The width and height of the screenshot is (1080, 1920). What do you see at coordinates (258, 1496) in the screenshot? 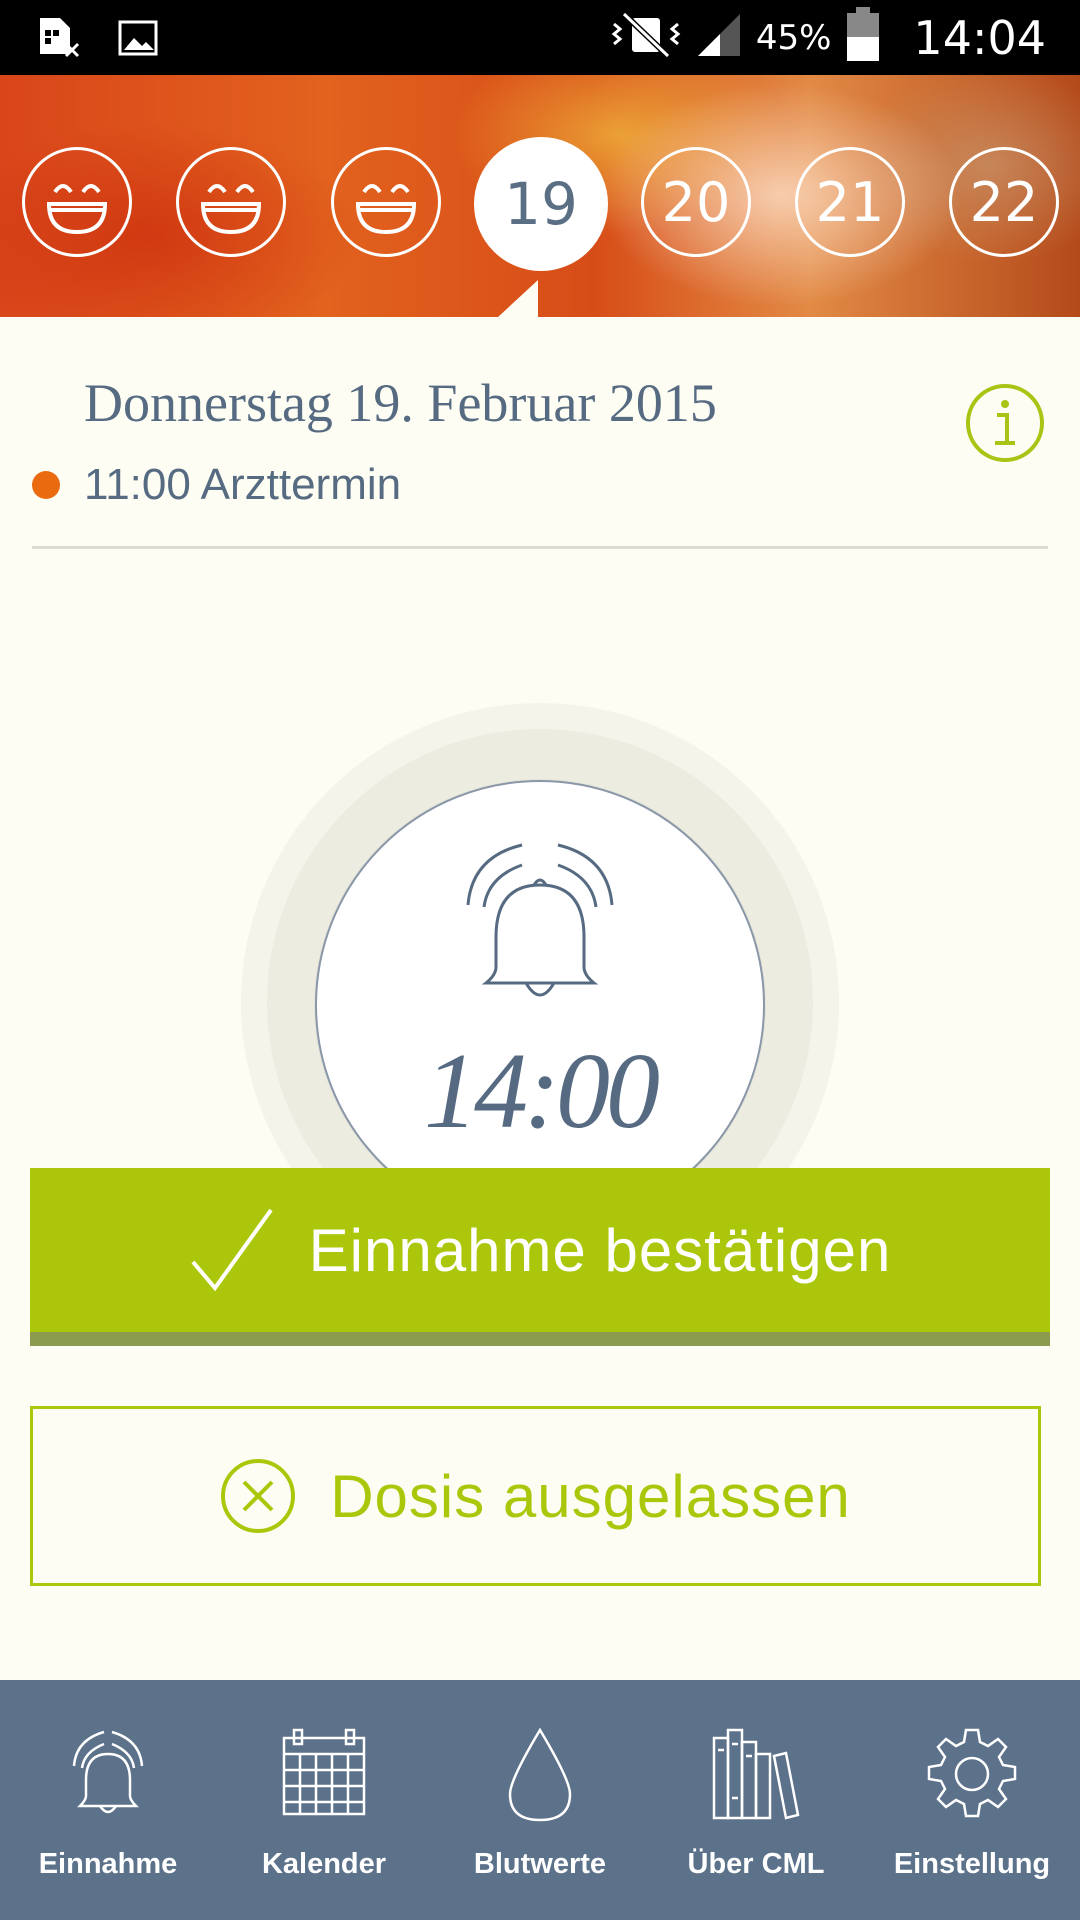
I see `cross-circle-icon` at bounding box center [258, 1496].